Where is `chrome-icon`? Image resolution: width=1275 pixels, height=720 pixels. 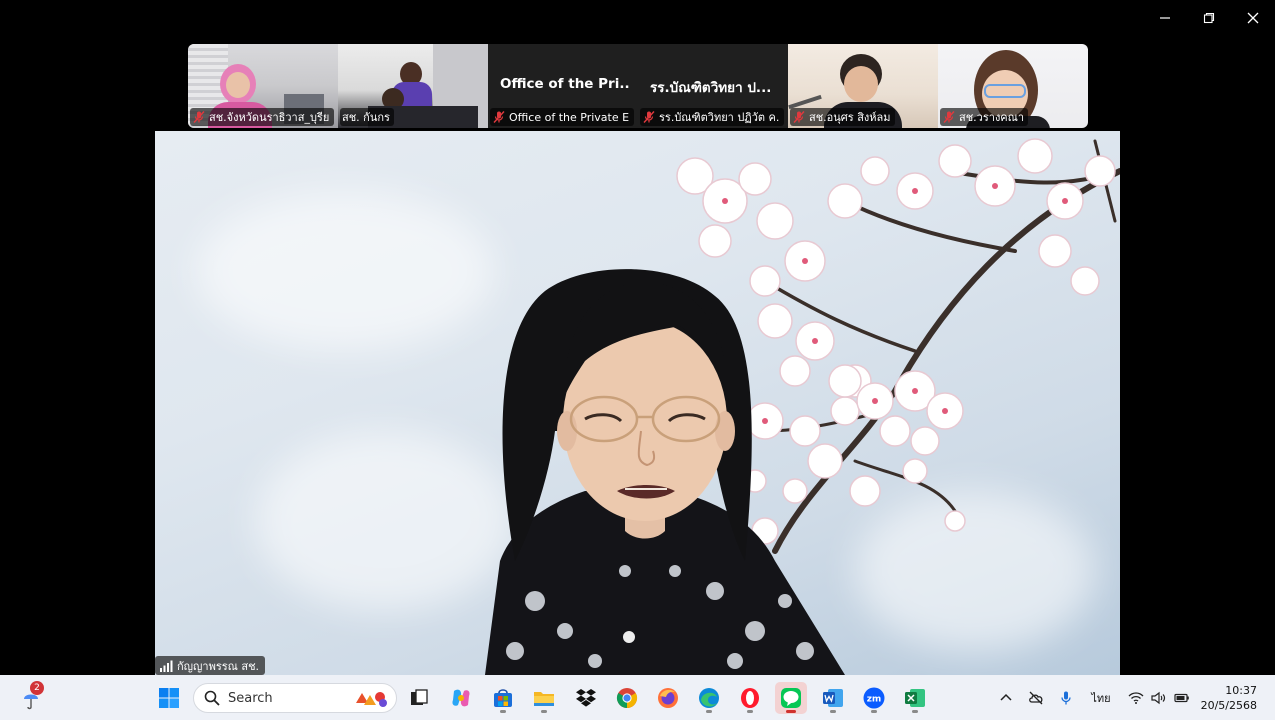
chrome-icon is located at coordinates (627, 698).